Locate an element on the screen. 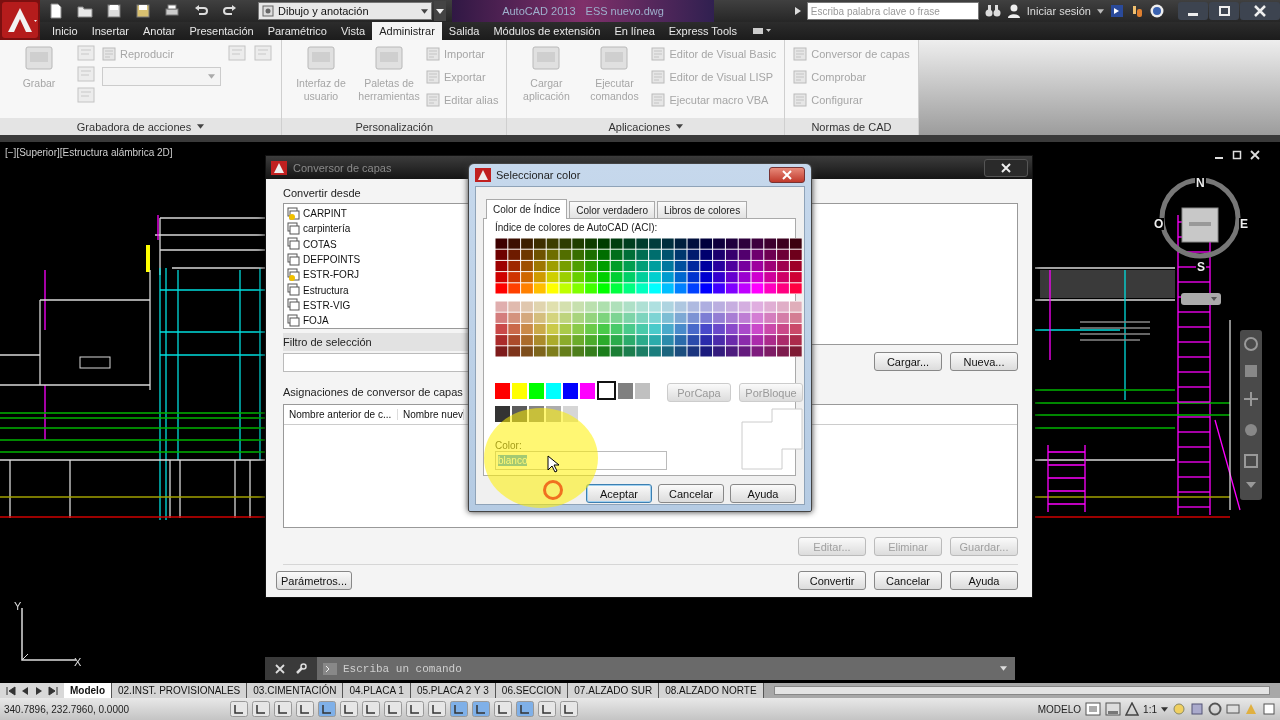  dialog-tab: Color de Índice is located at coordinates (527, 209).